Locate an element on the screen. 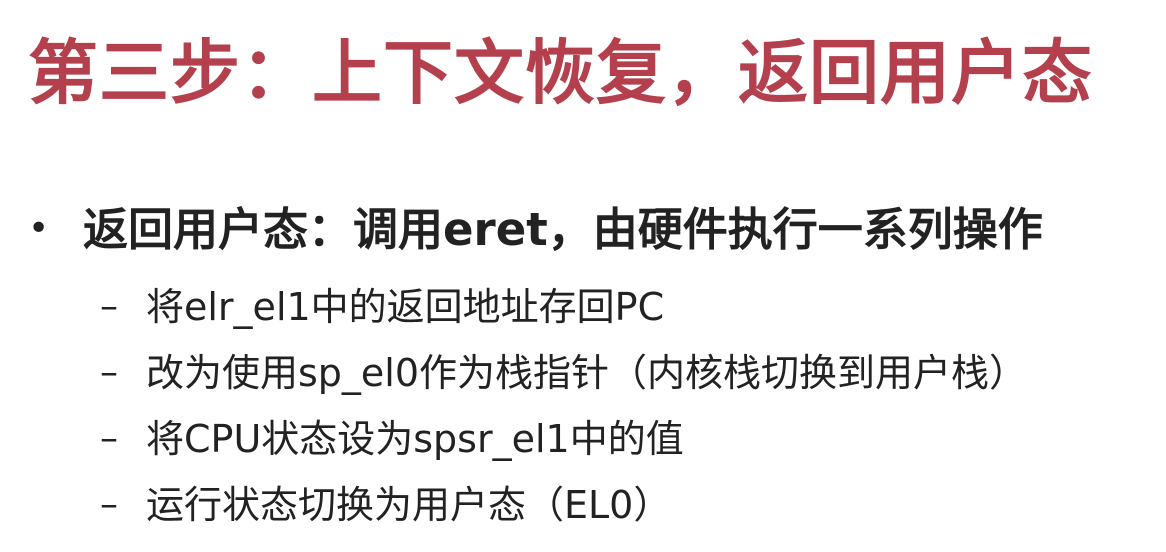 This screenshot has width=1166, height=552. main-bullet-text: 返回用户态：调用eret，由硬件执行一系列操作 is located at coordinates (563, 229).